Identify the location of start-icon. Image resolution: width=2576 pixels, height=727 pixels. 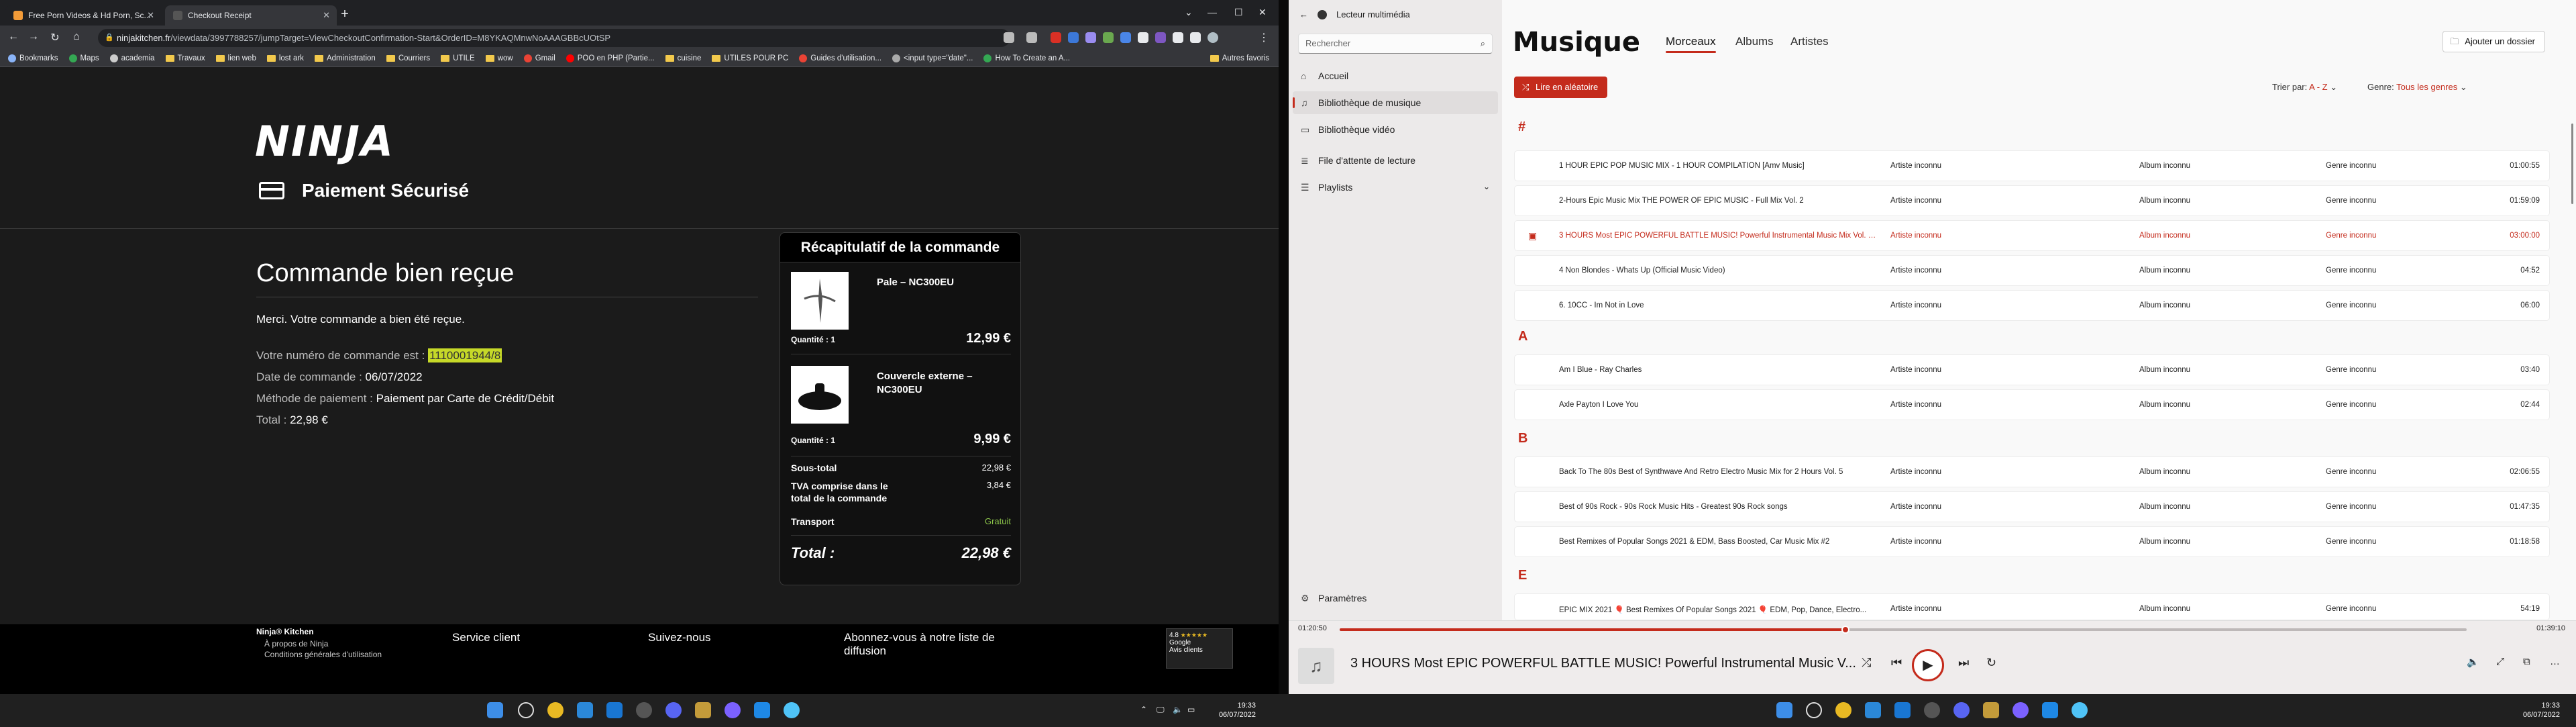
(1784, 710).